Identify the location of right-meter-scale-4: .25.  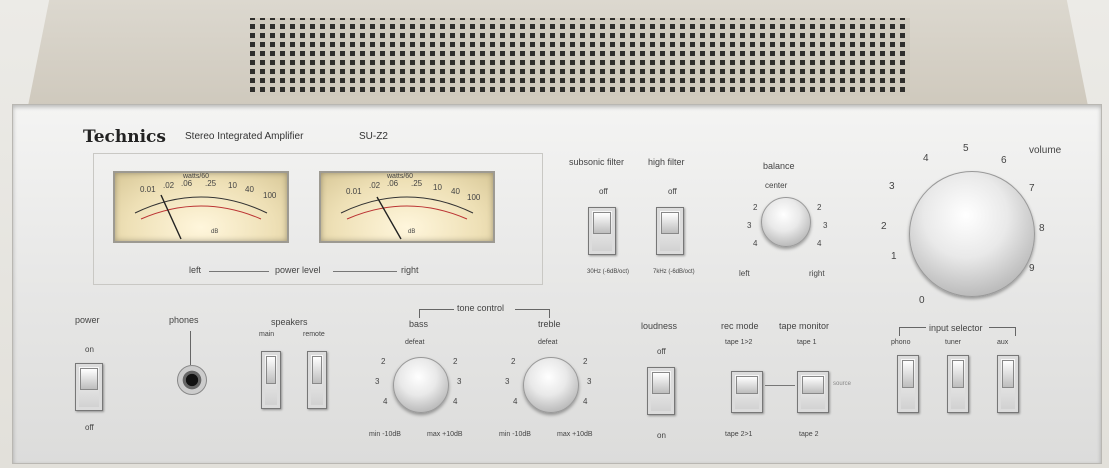
(417, 183).